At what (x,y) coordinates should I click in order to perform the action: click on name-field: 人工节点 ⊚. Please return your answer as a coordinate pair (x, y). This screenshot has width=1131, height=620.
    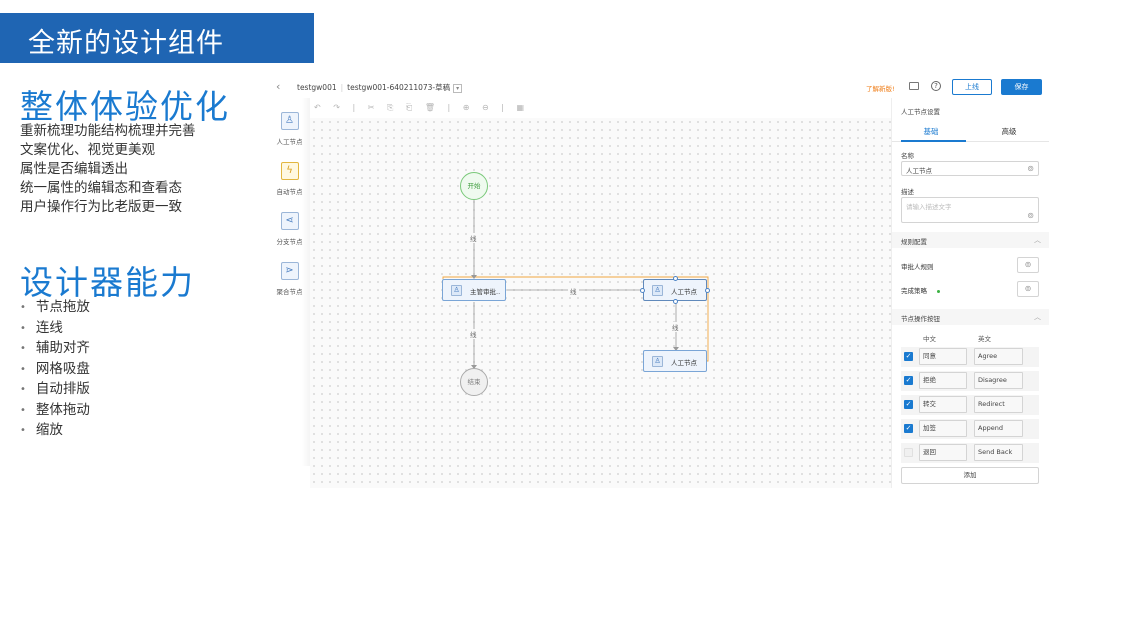
    Looking at the image, I should click on (970, 168).